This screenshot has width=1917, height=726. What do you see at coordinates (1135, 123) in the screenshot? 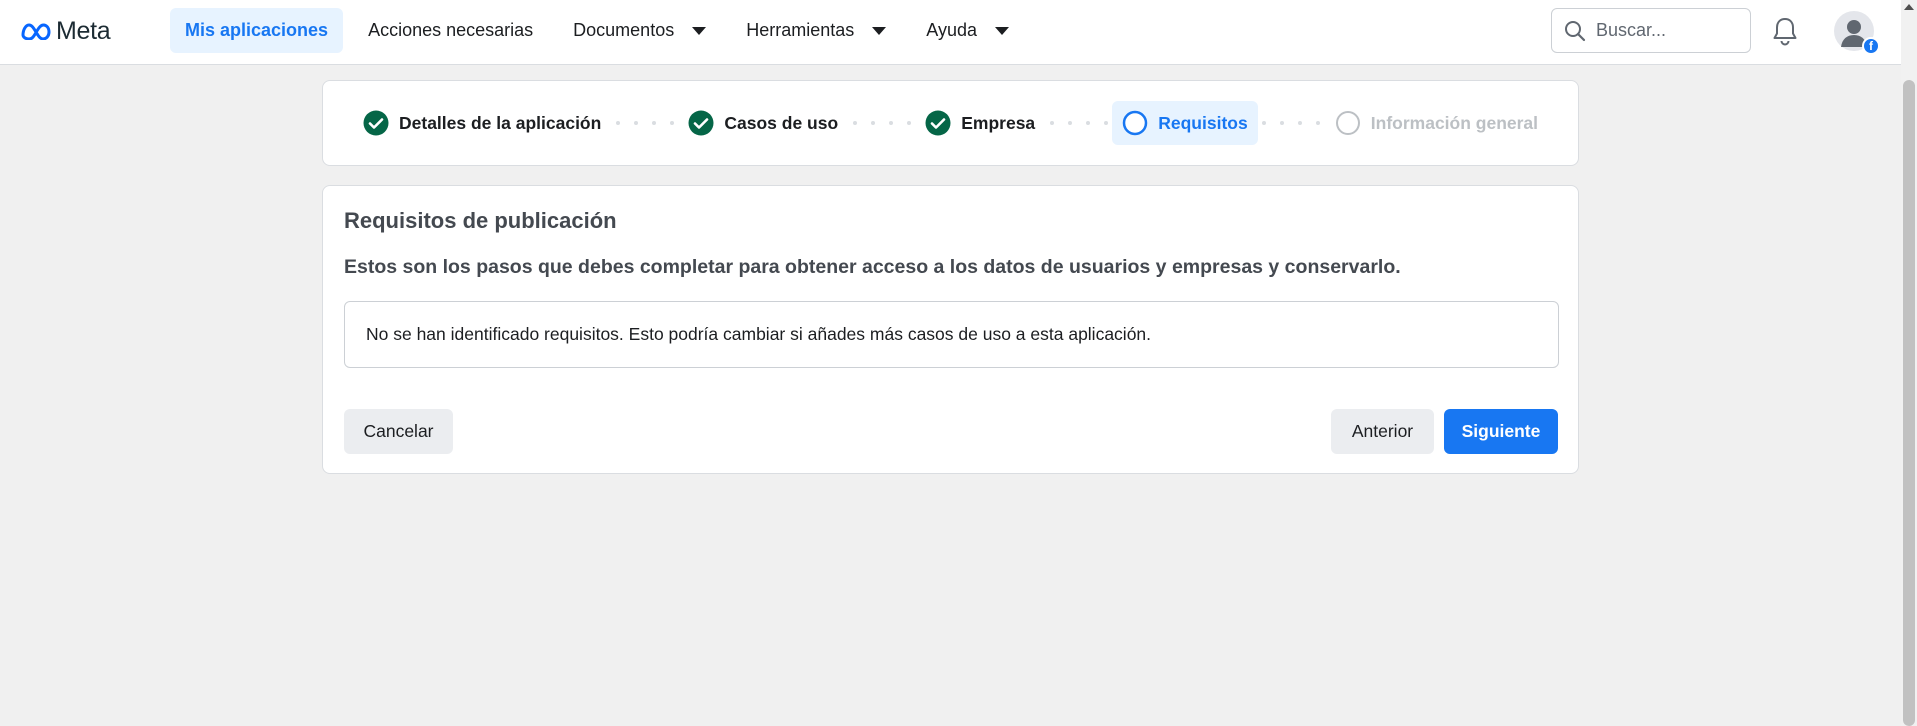
I see `current-step-circle-icon` at bounding box center [1135, 123].